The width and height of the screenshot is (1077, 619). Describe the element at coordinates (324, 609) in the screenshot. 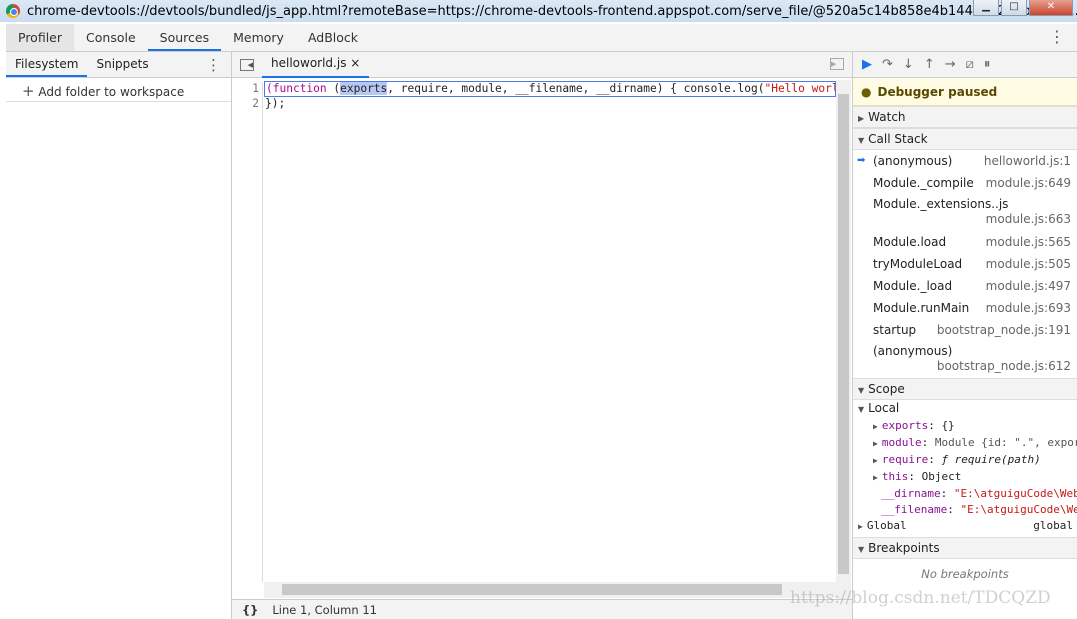

I see `cursor-position: Line 1, Column 11` at that location.